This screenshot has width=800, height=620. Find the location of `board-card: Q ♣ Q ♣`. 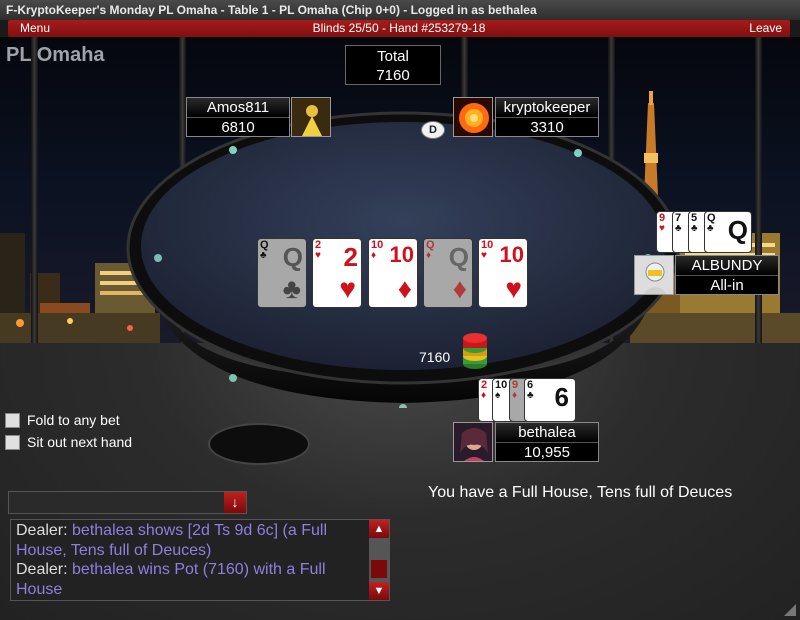

board-card: Q ♣ Q ♣ is located at coordinates (282, 273).